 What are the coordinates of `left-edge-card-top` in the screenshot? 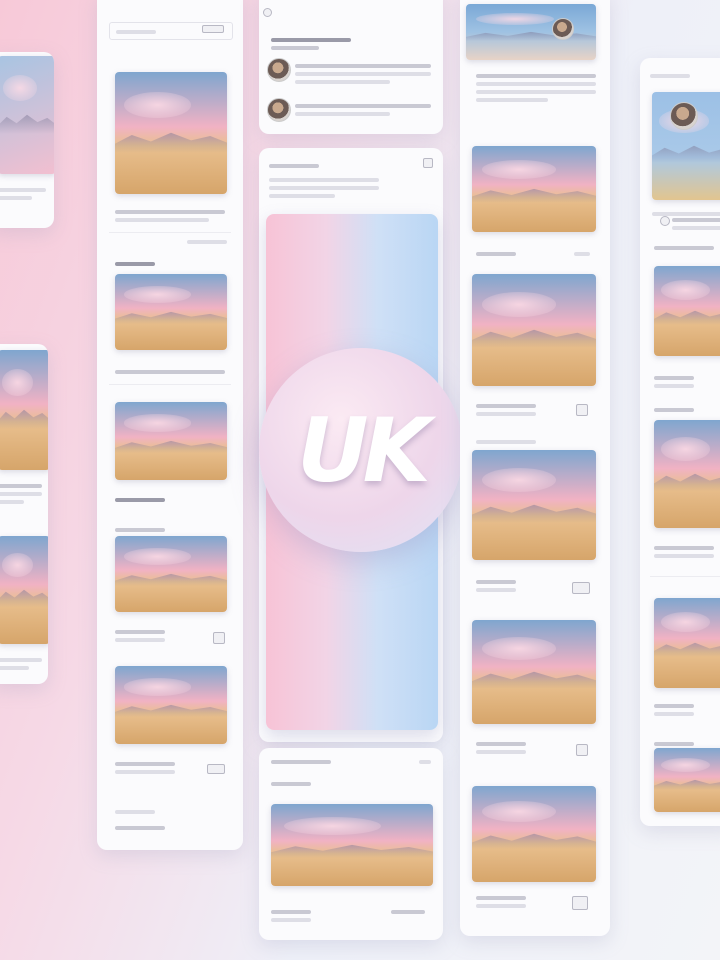 It's located at (27, 140).